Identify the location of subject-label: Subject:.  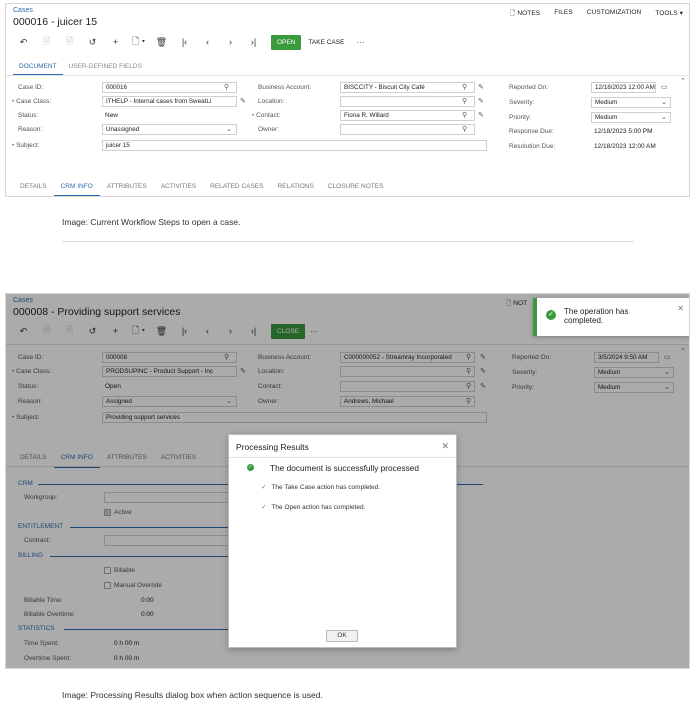
(26, 145).